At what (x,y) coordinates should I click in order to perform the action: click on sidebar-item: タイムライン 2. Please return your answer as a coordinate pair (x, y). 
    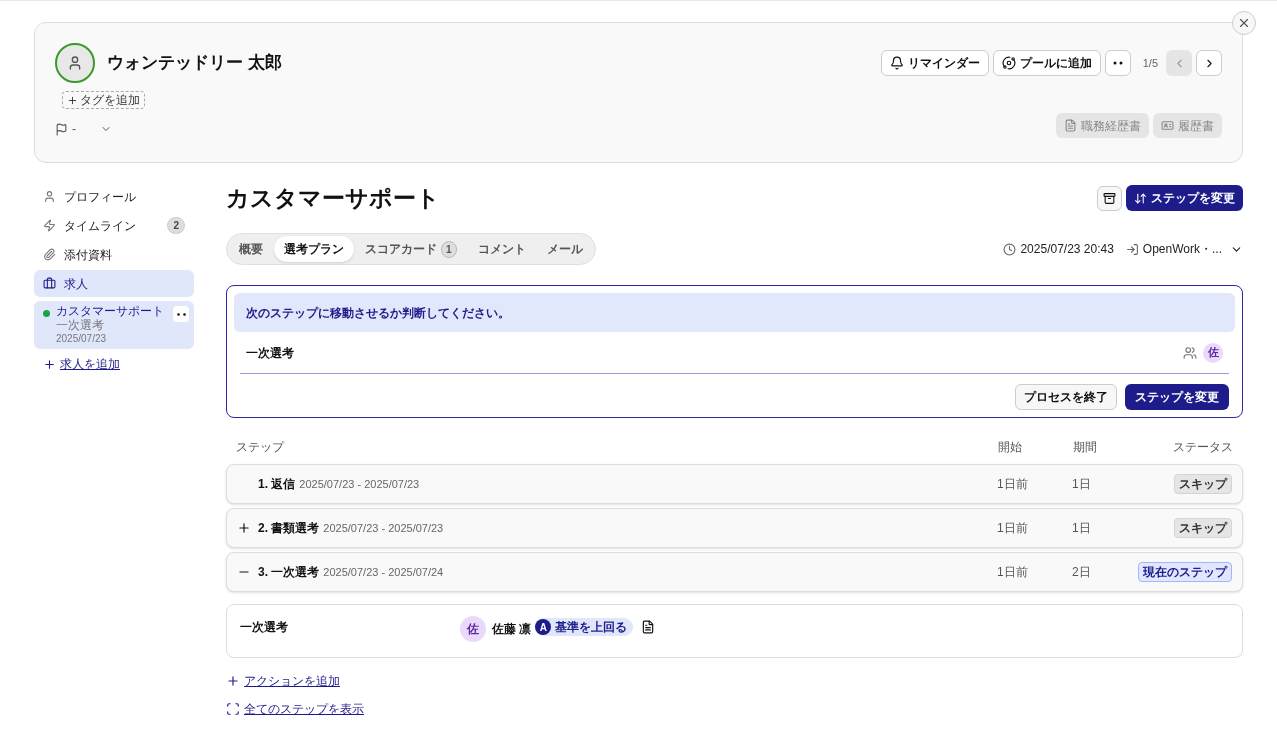
    Looking at the image, I should click on (114, 225).